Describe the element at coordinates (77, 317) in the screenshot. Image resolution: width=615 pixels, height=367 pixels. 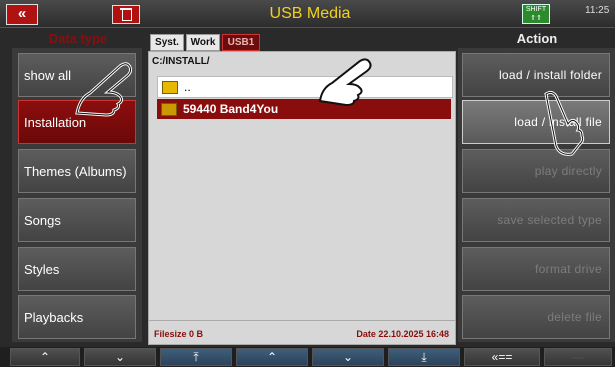
I see `type-playbacks-button: Playbacks` at that location.